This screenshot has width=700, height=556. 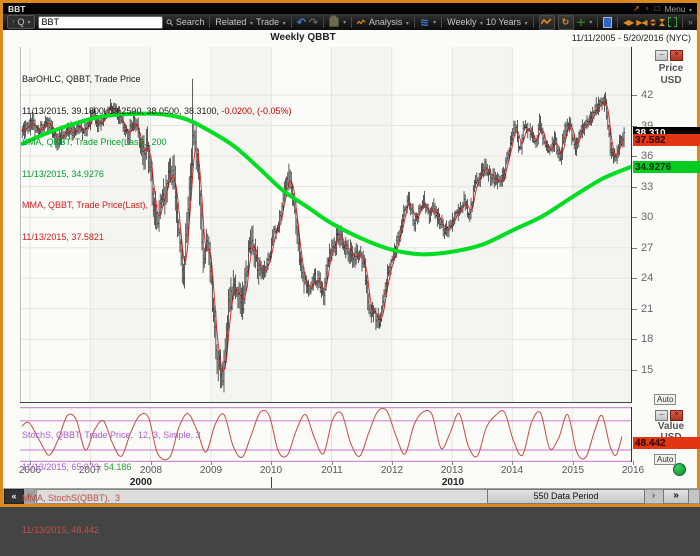 What do you see at coordinates (271, 482) in the screenshot?
I see `decade-divider-tick` at bounding box center [271, 482].